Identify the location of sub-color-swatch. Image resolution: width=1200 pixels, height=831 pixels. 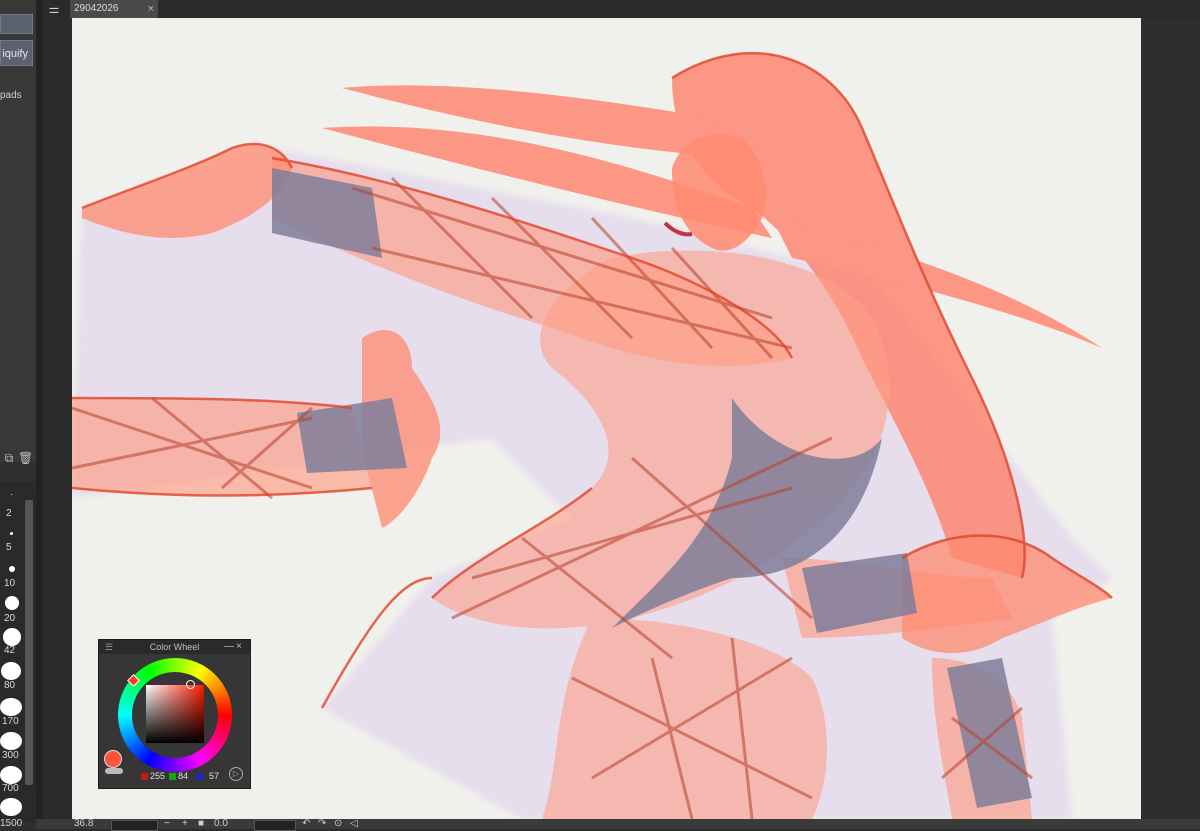
(114, 771).